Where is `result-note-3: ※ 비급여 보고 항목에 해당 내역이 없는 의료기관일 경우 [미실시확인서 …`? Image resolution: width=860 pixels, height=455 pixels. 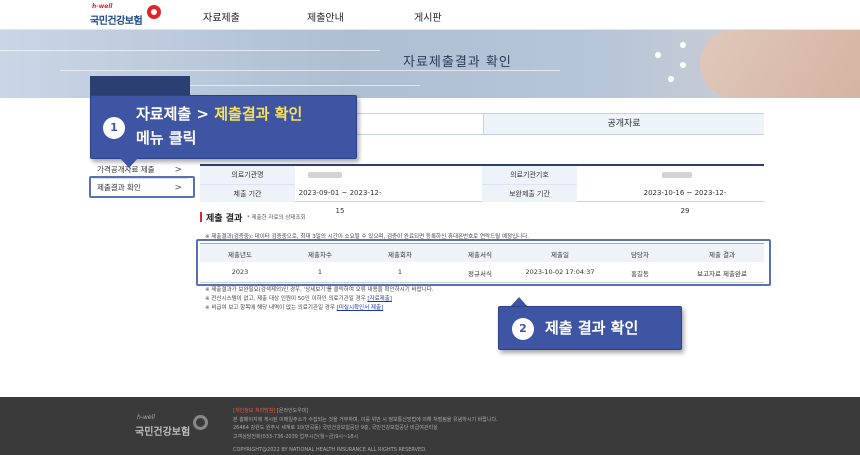
result-note-3: ※ 비급여 보고 항목에 해당 내역이 없는 의료기관일 경우 [미실시확인서 … is located at coordinates (294, 307).